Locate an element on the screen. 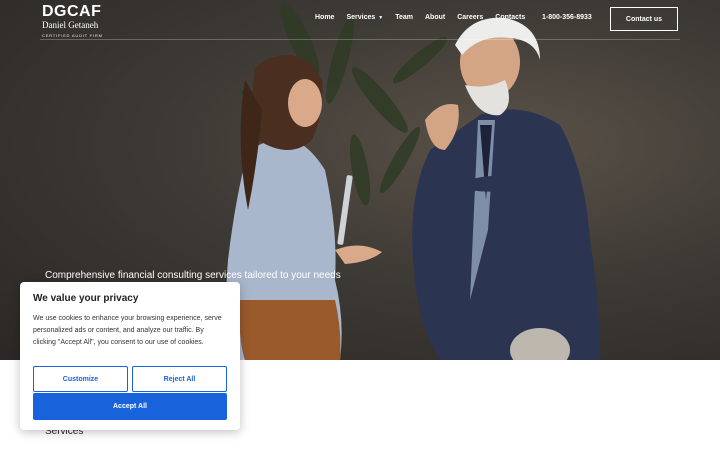 This screenshot has width=720, height=450. header-divider is located at coordinates (360, 39).